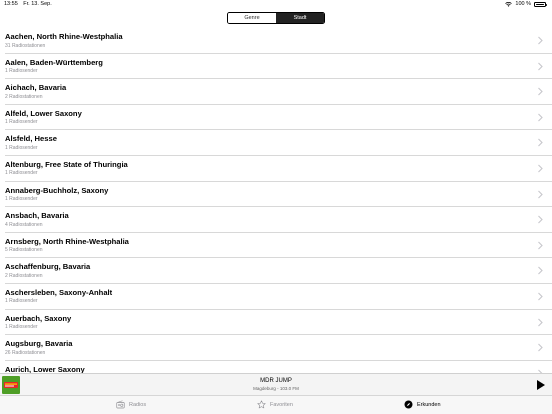 The height and width of the screenshot is (414, 552). What do you see at coordinates (276, 388) in the screenshot?
I see `player-station-info: Magdeburg - 103.0 FM` at bounding box center [276, 388].